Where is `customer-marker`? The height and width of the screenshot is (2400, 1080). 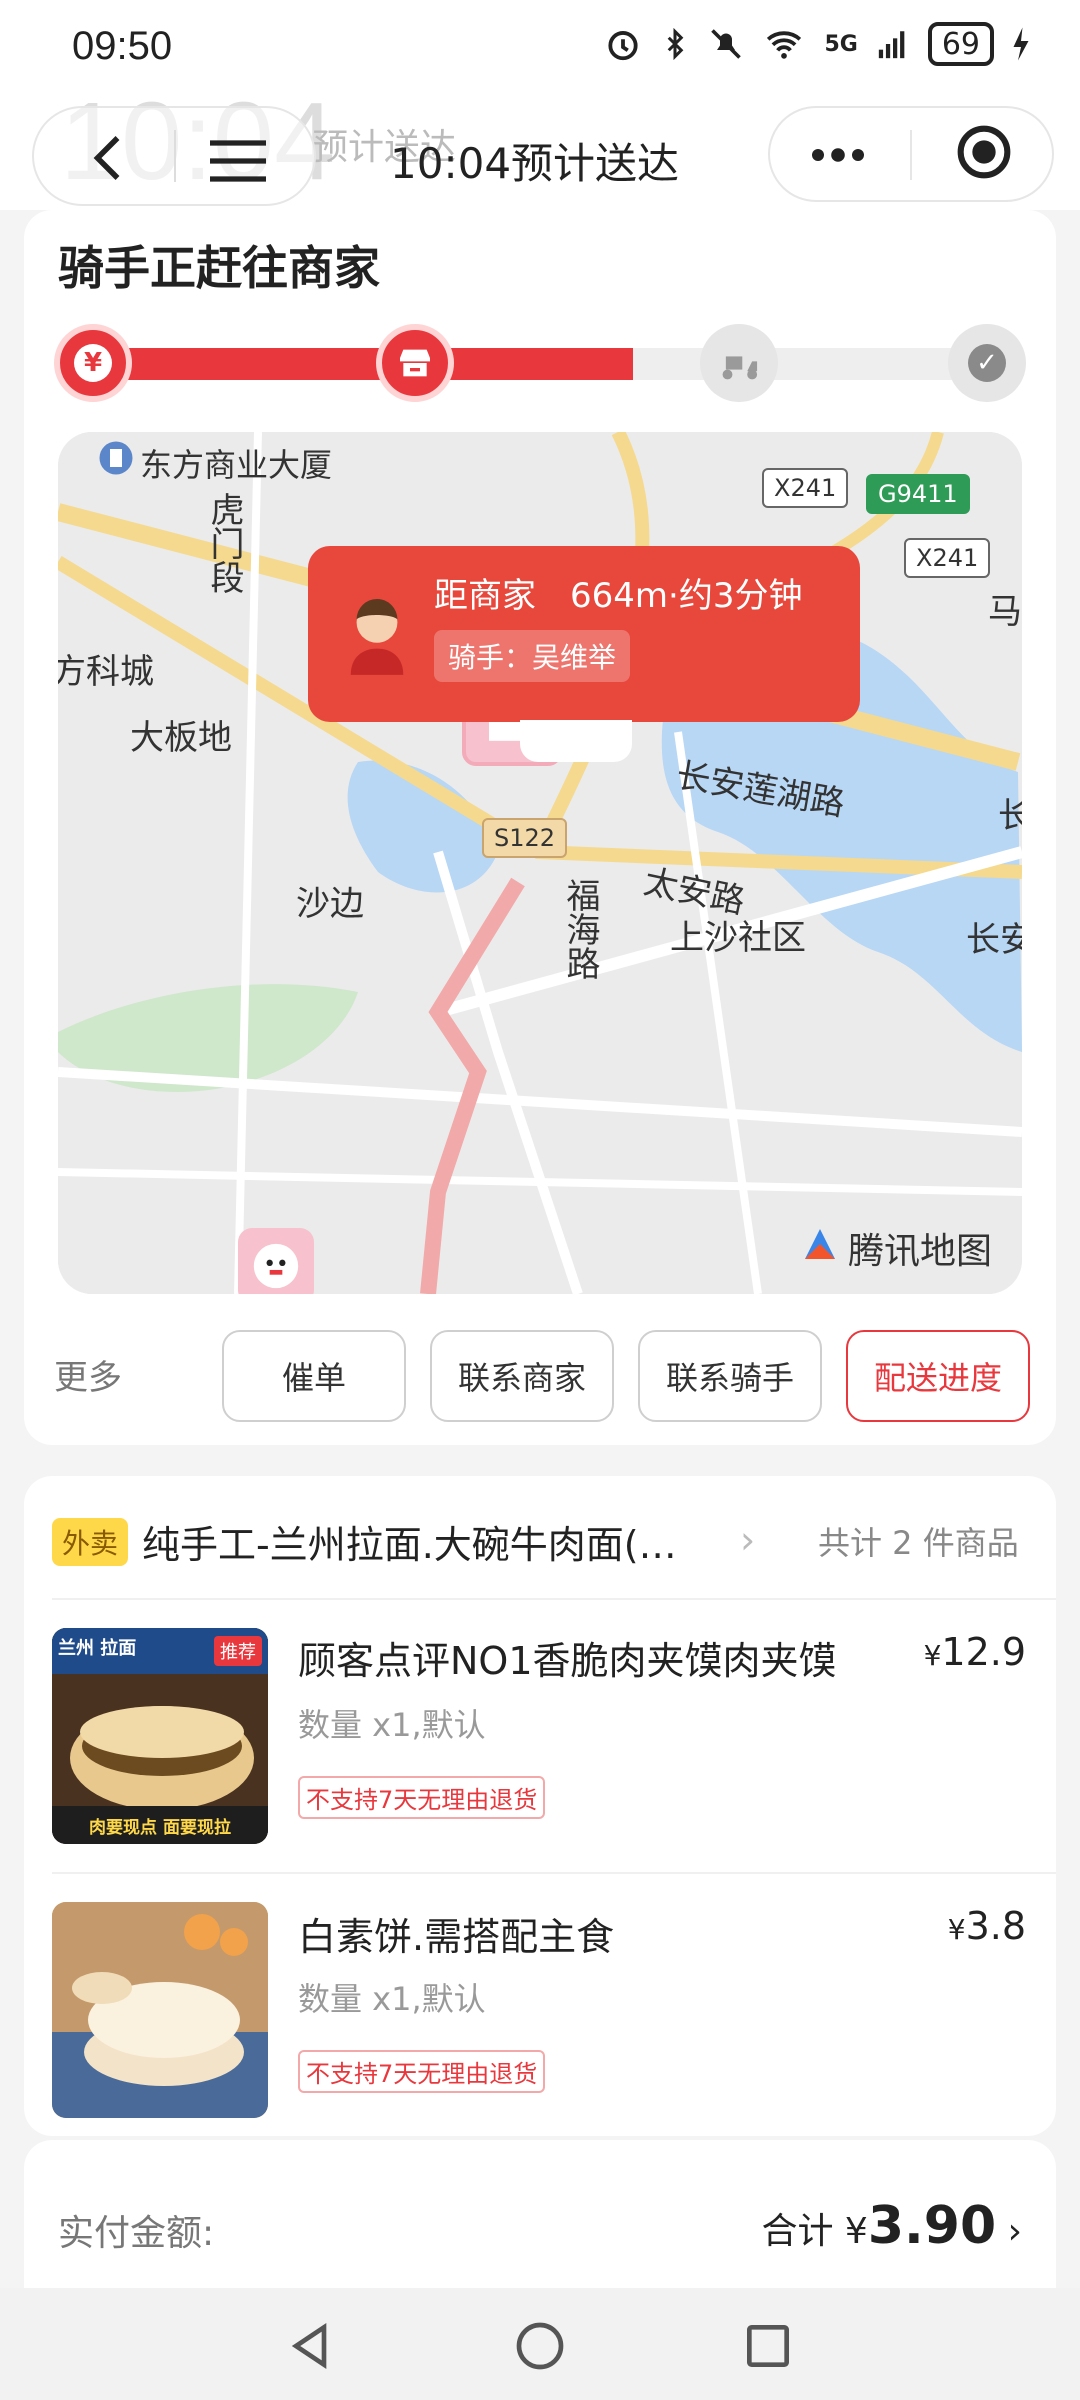 customer-marker is located at coordinates (276, 1261).